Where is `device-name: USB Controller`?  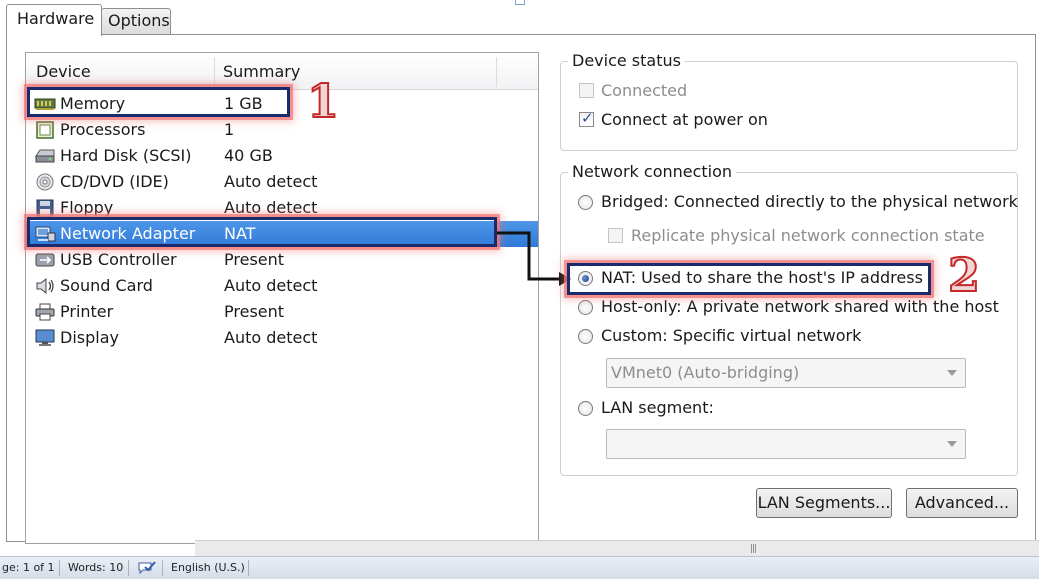
device-name: USB Controller is located at coordinates (118, 259).